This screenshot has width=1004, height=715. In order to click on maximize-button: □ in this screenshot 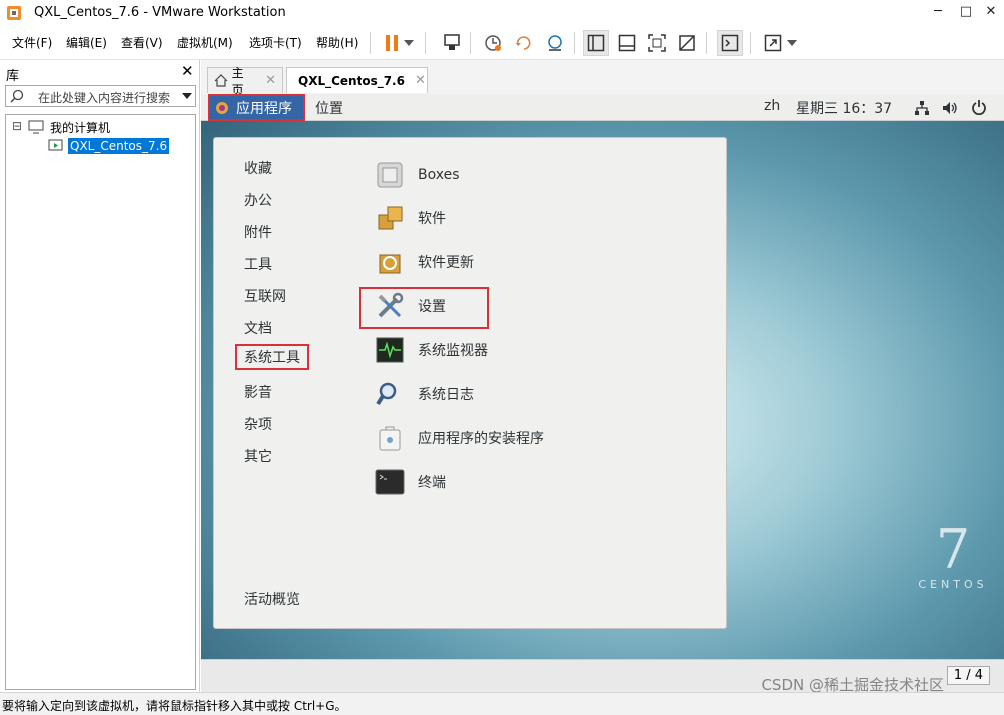, I will do `click(966, 13)`.